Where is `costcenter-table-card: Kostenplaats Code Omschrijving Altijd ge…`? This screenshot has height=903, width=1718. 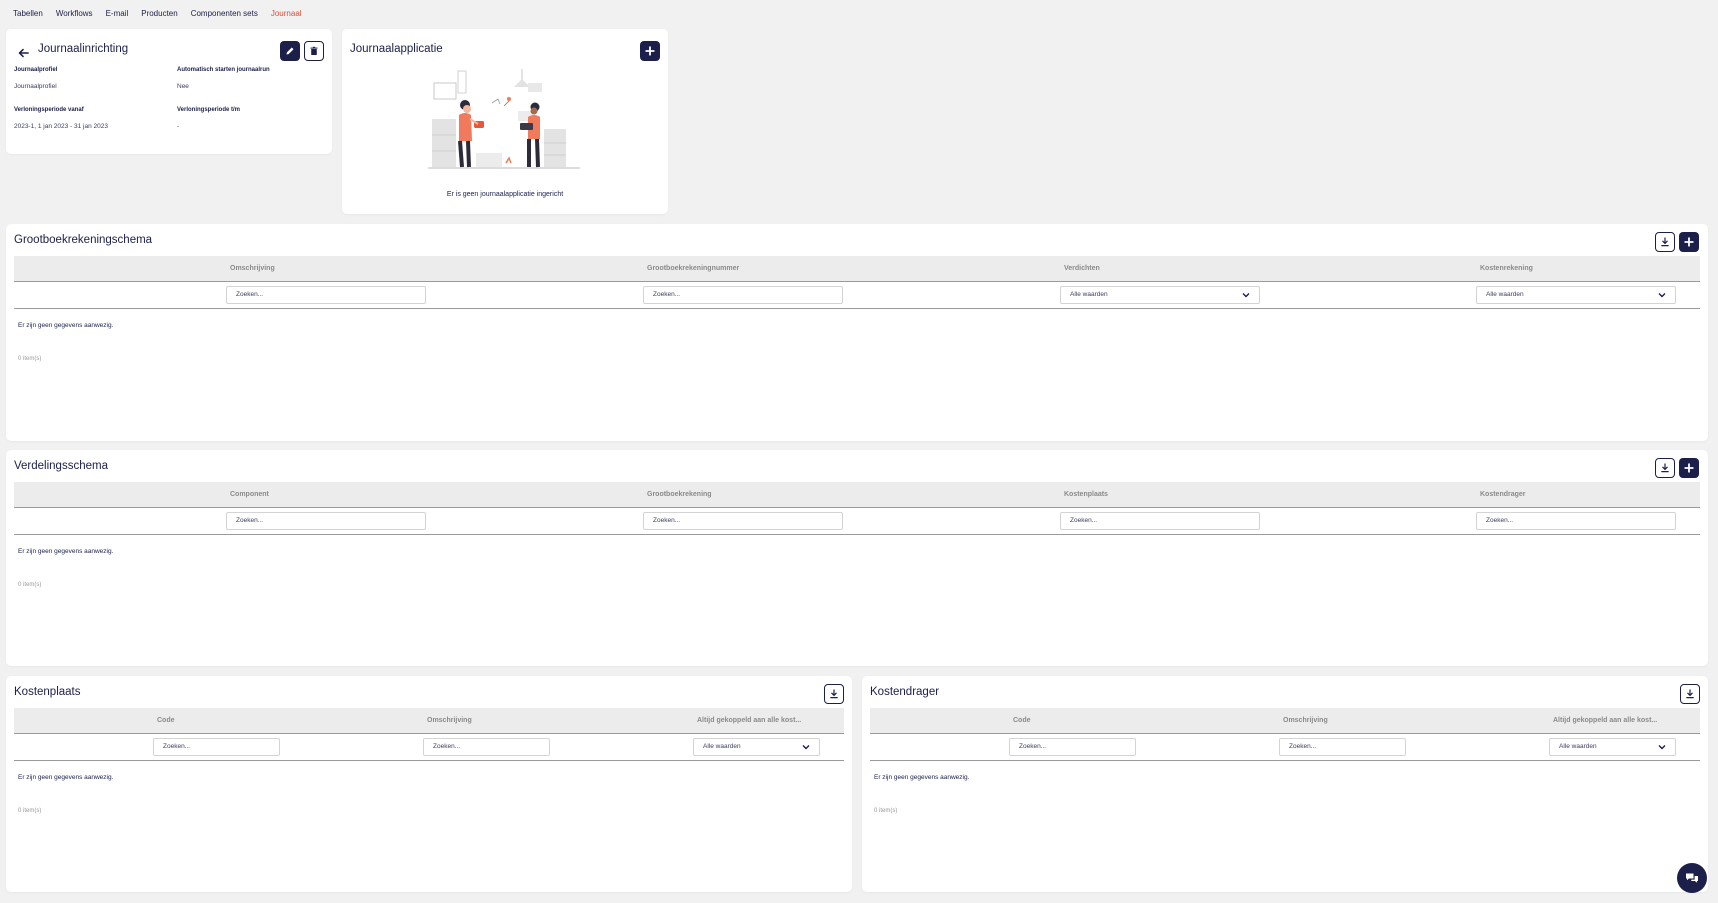 costcenter-table-card: Kostenplaats Code Omschrijving Altijd ge… is located at coordinates (429, 784).